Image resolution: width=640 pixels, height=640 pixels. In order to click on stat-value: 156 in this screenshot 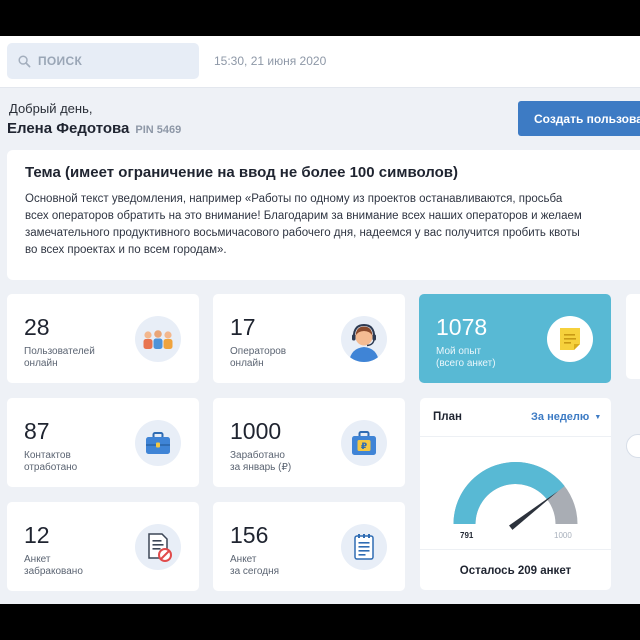, I will do `click(249, 535)`.